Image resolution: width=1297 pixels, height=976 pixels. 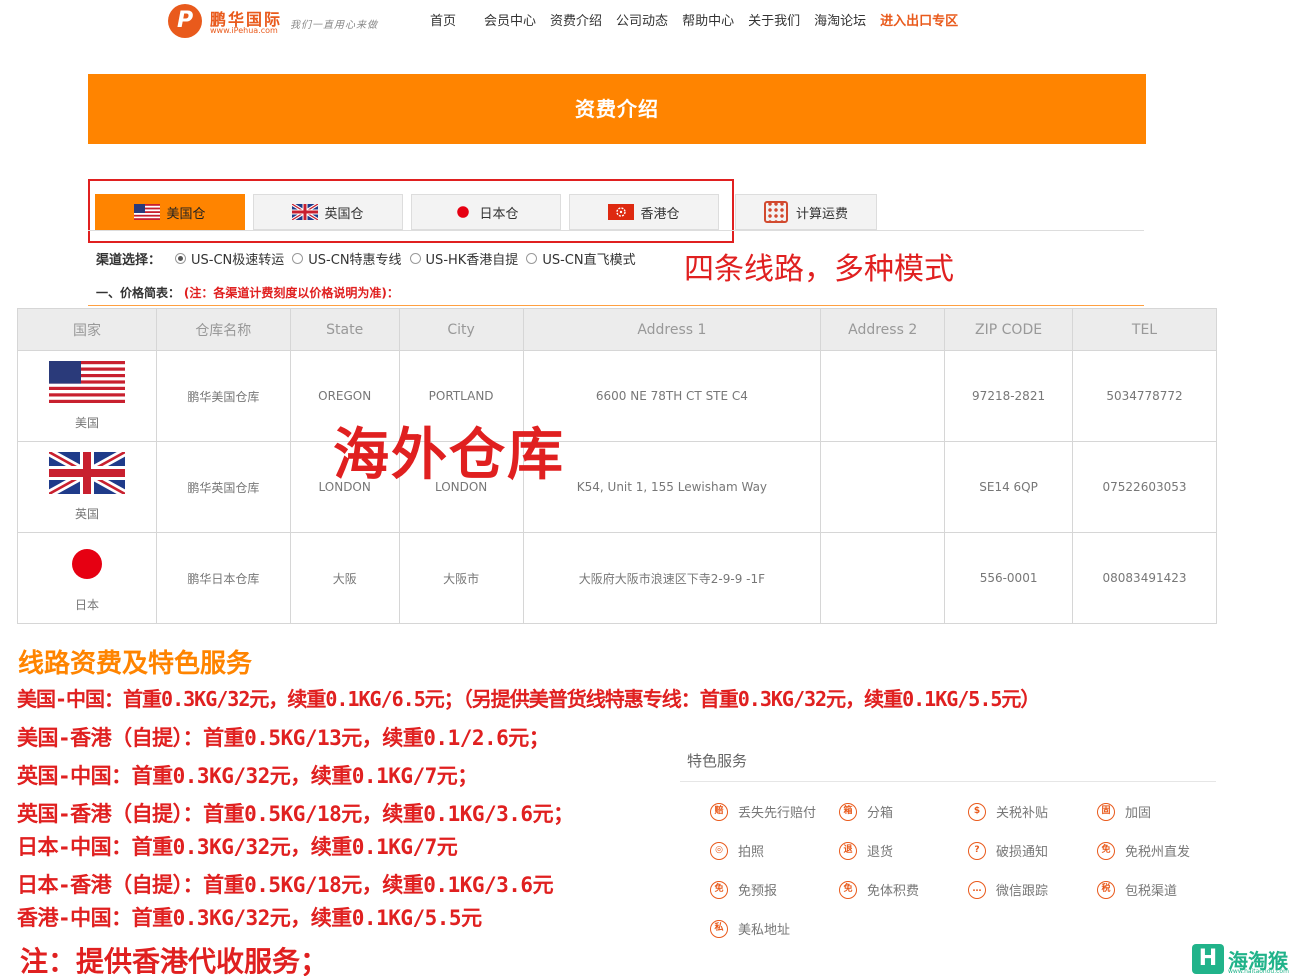 What do you see at coordinates (1144, 487) in the screenshot?
I see `tel-cell: 07522603053` at bounding box center [1144, 487].